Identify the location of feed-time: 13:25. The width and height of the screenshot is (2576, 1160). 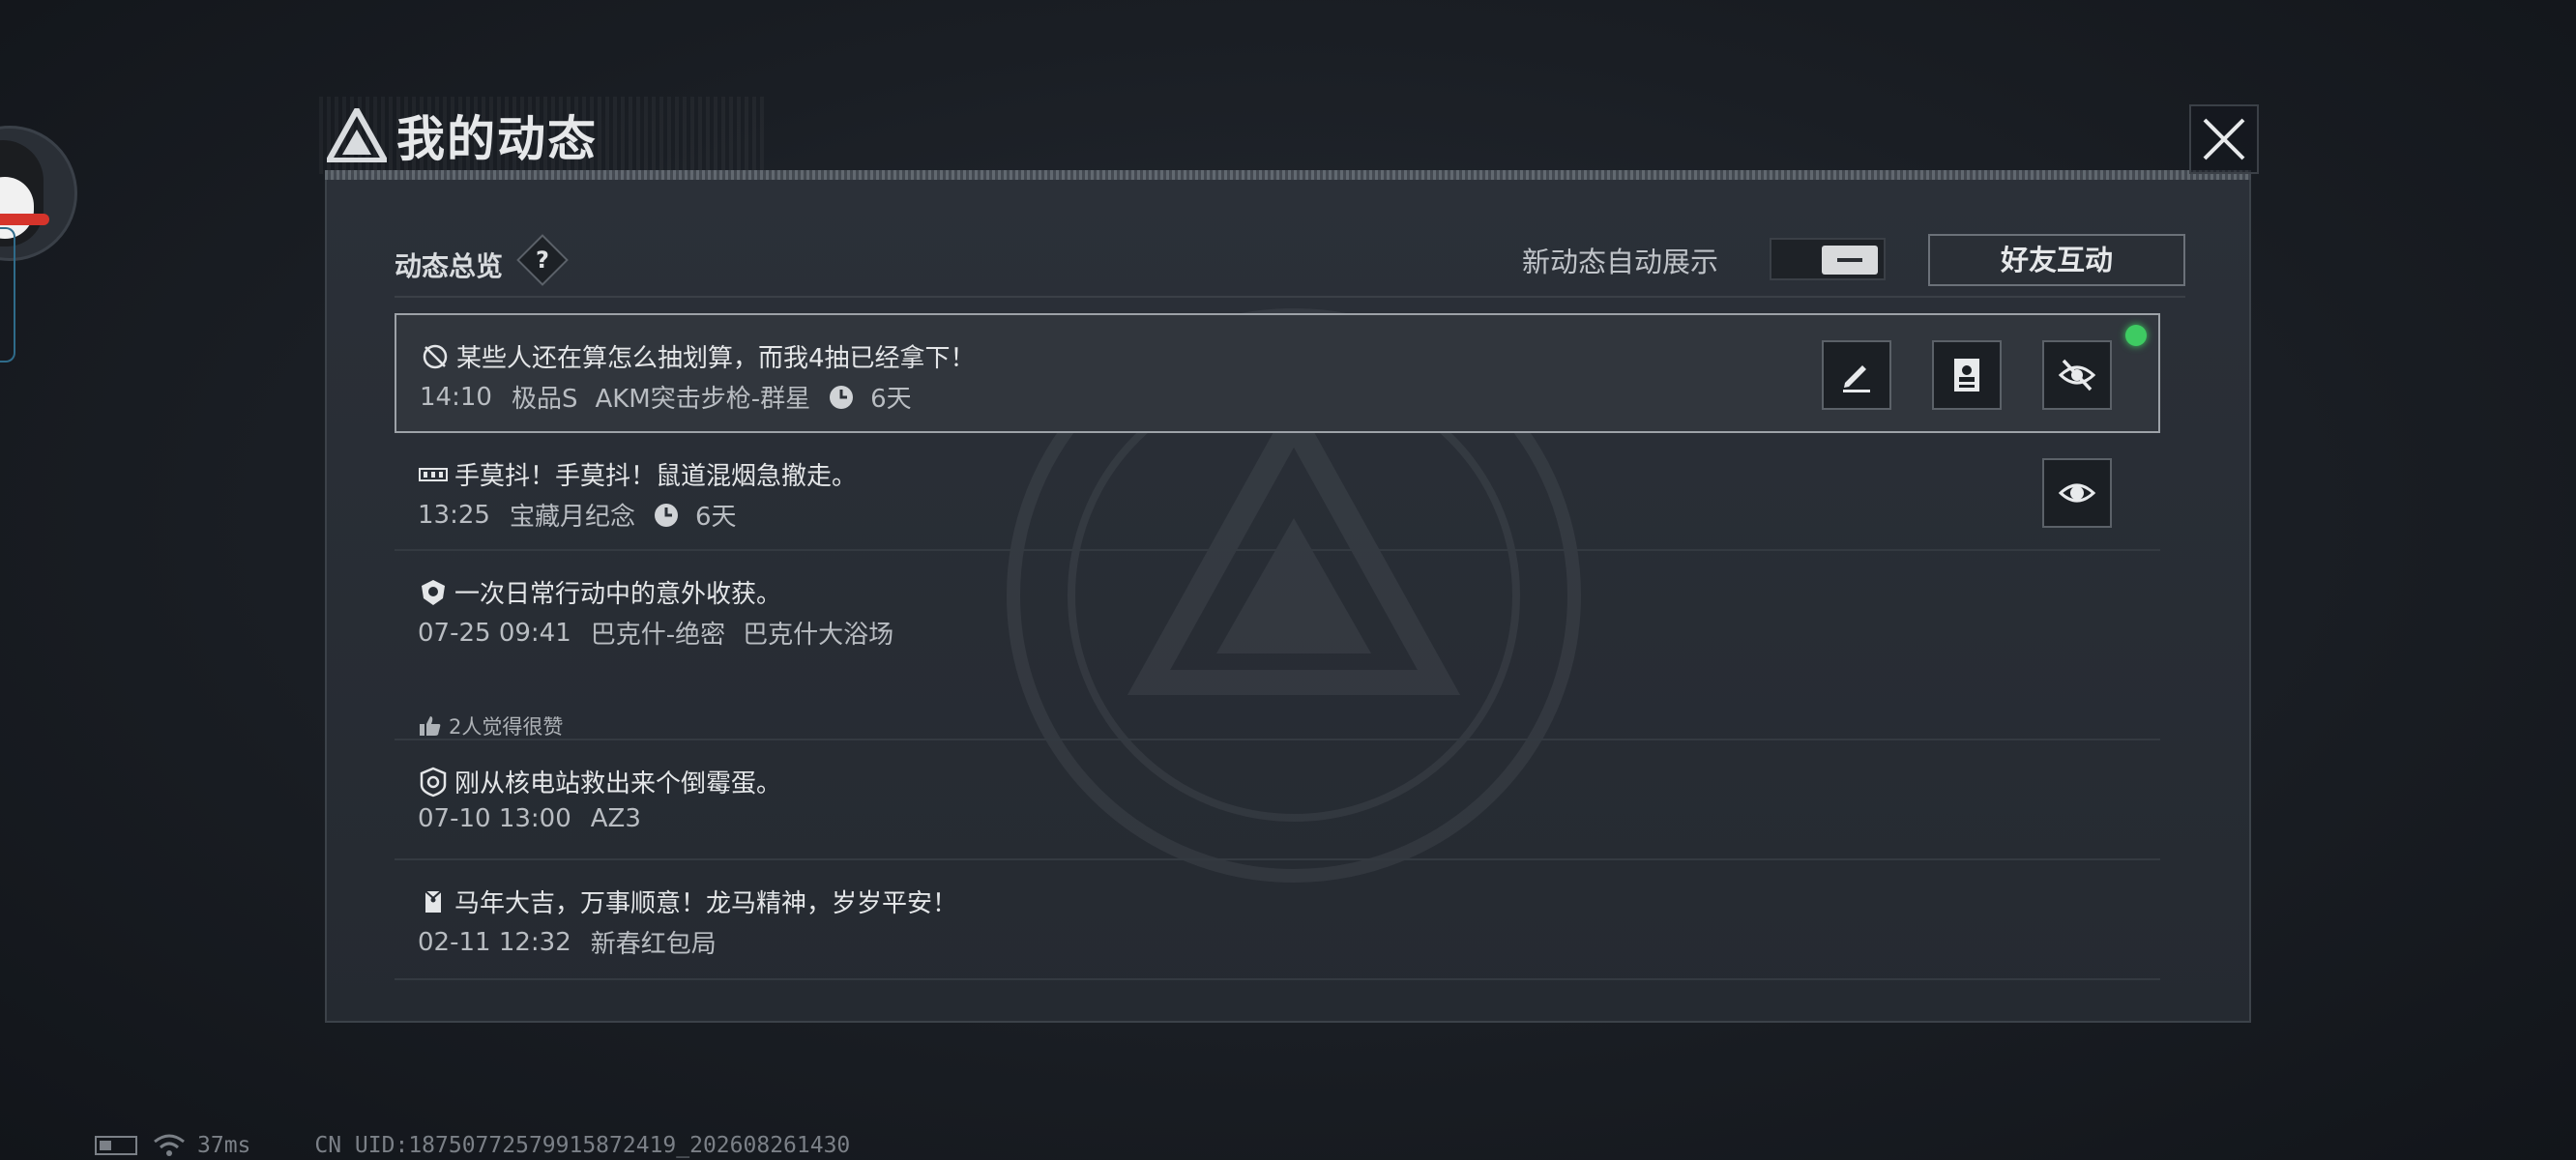
(454, 515).